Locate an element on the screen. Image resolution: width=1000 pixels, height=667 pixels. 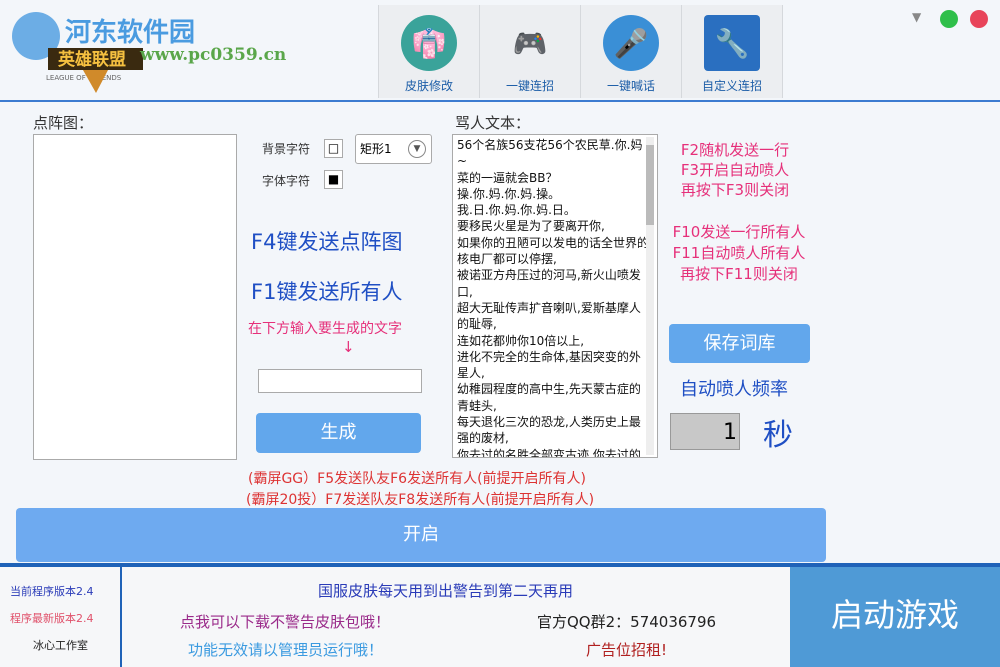
tab-custom-combo: 🔧 自定义连招 is located at coordinates (732, 51).